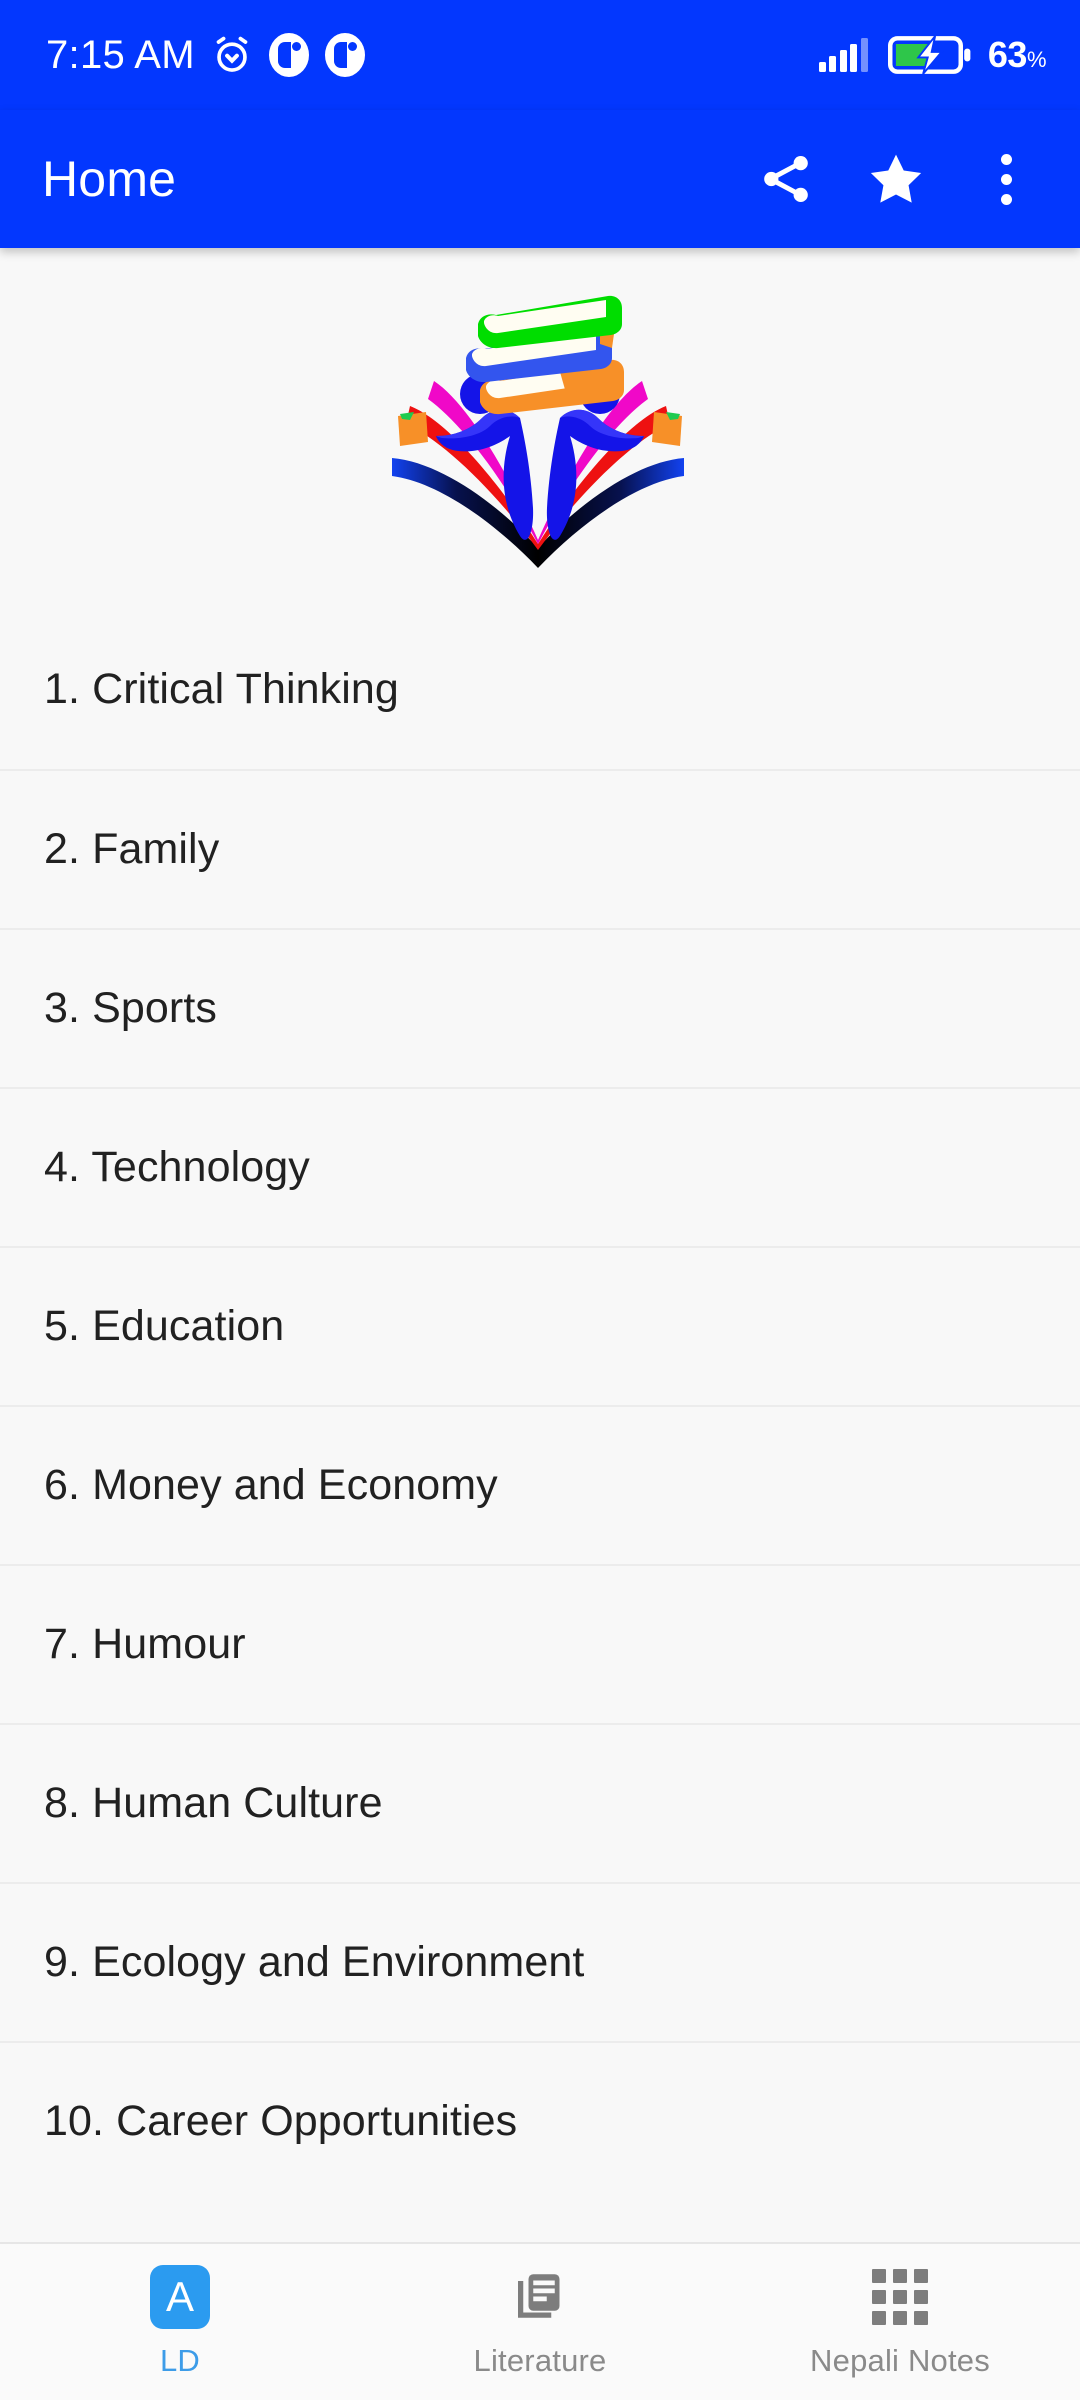 This screenshot has width=1080, height=2400. I want to click on ld-badge-letter: A, so click(180, 2297).